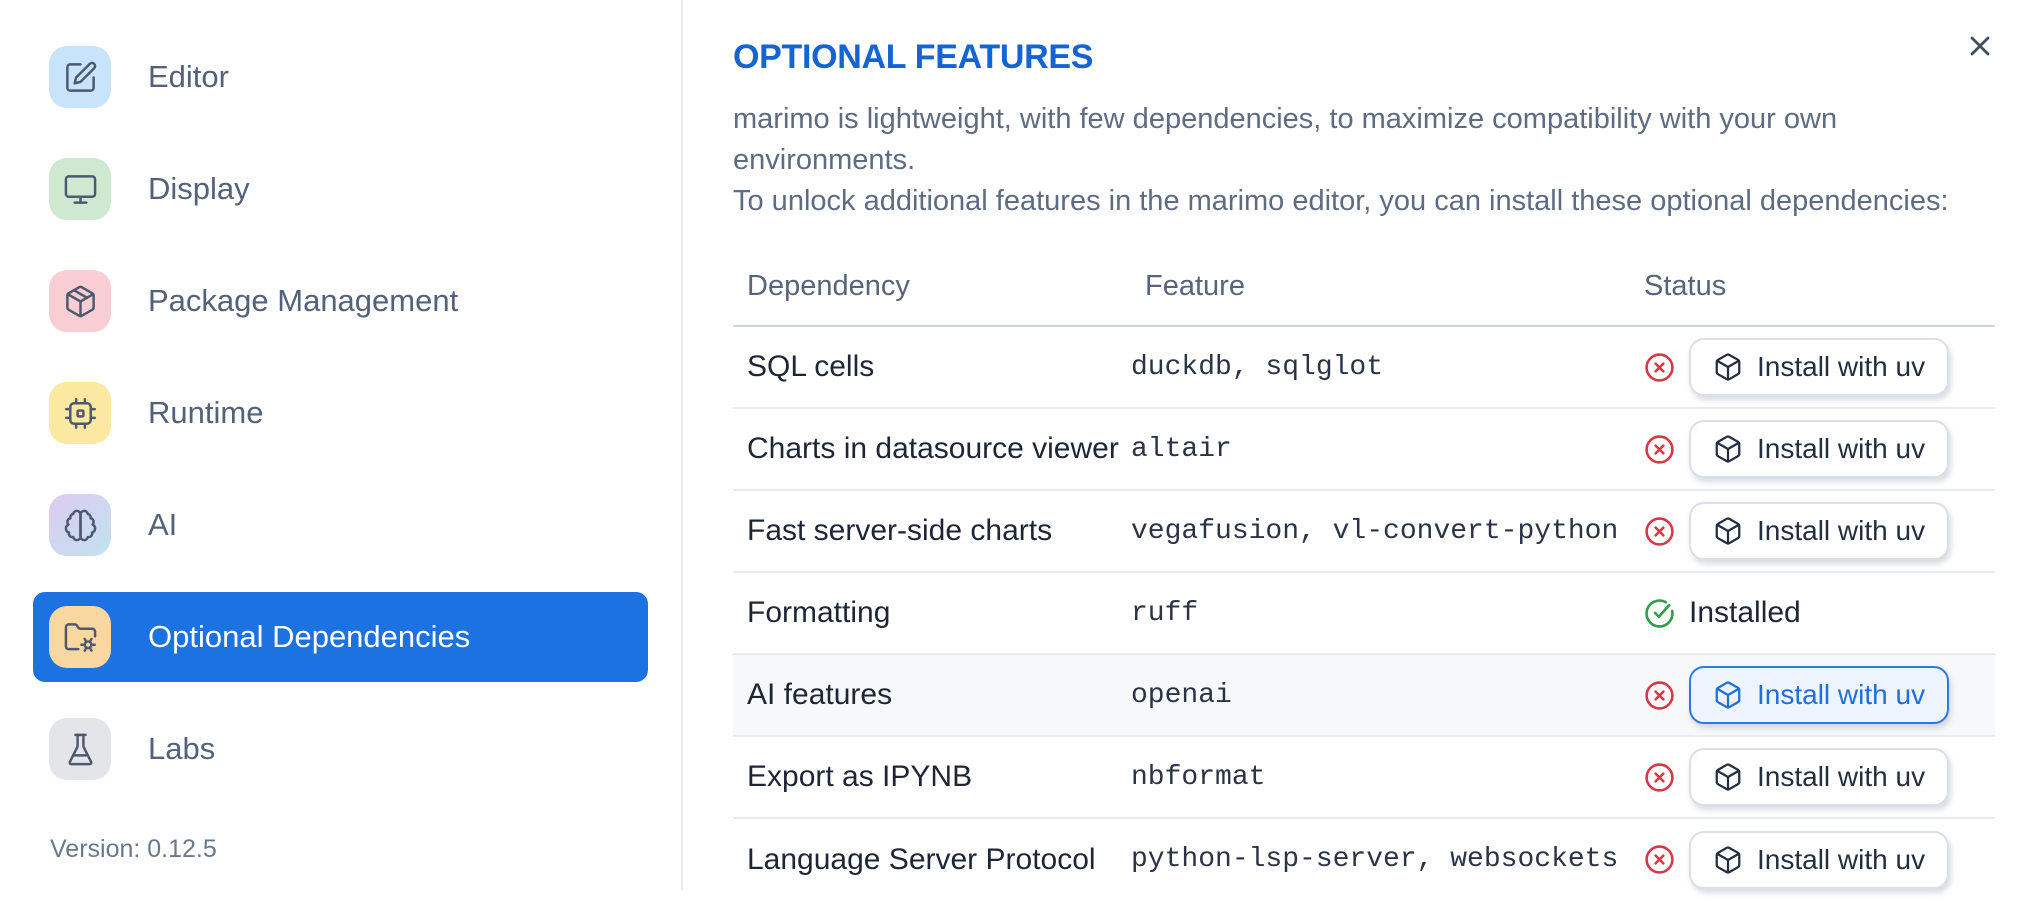 The height and width of the screenshot is (900, 2042). What do you see at coordinates (80, 413) in the screenshot?
I see `cpu-icon` at bounding box center [80, 413].